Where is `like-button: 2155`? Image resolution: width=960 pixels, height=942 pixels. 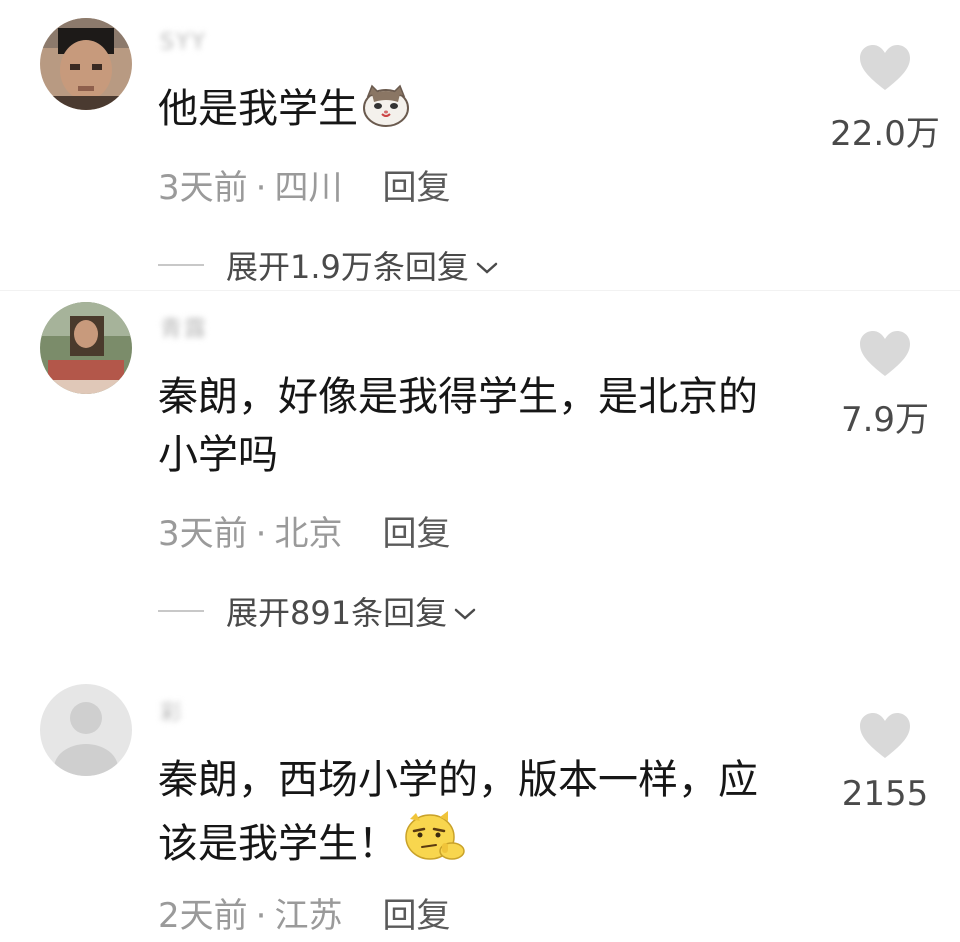 like-button: 2155 is located at coordinates (885, 763).